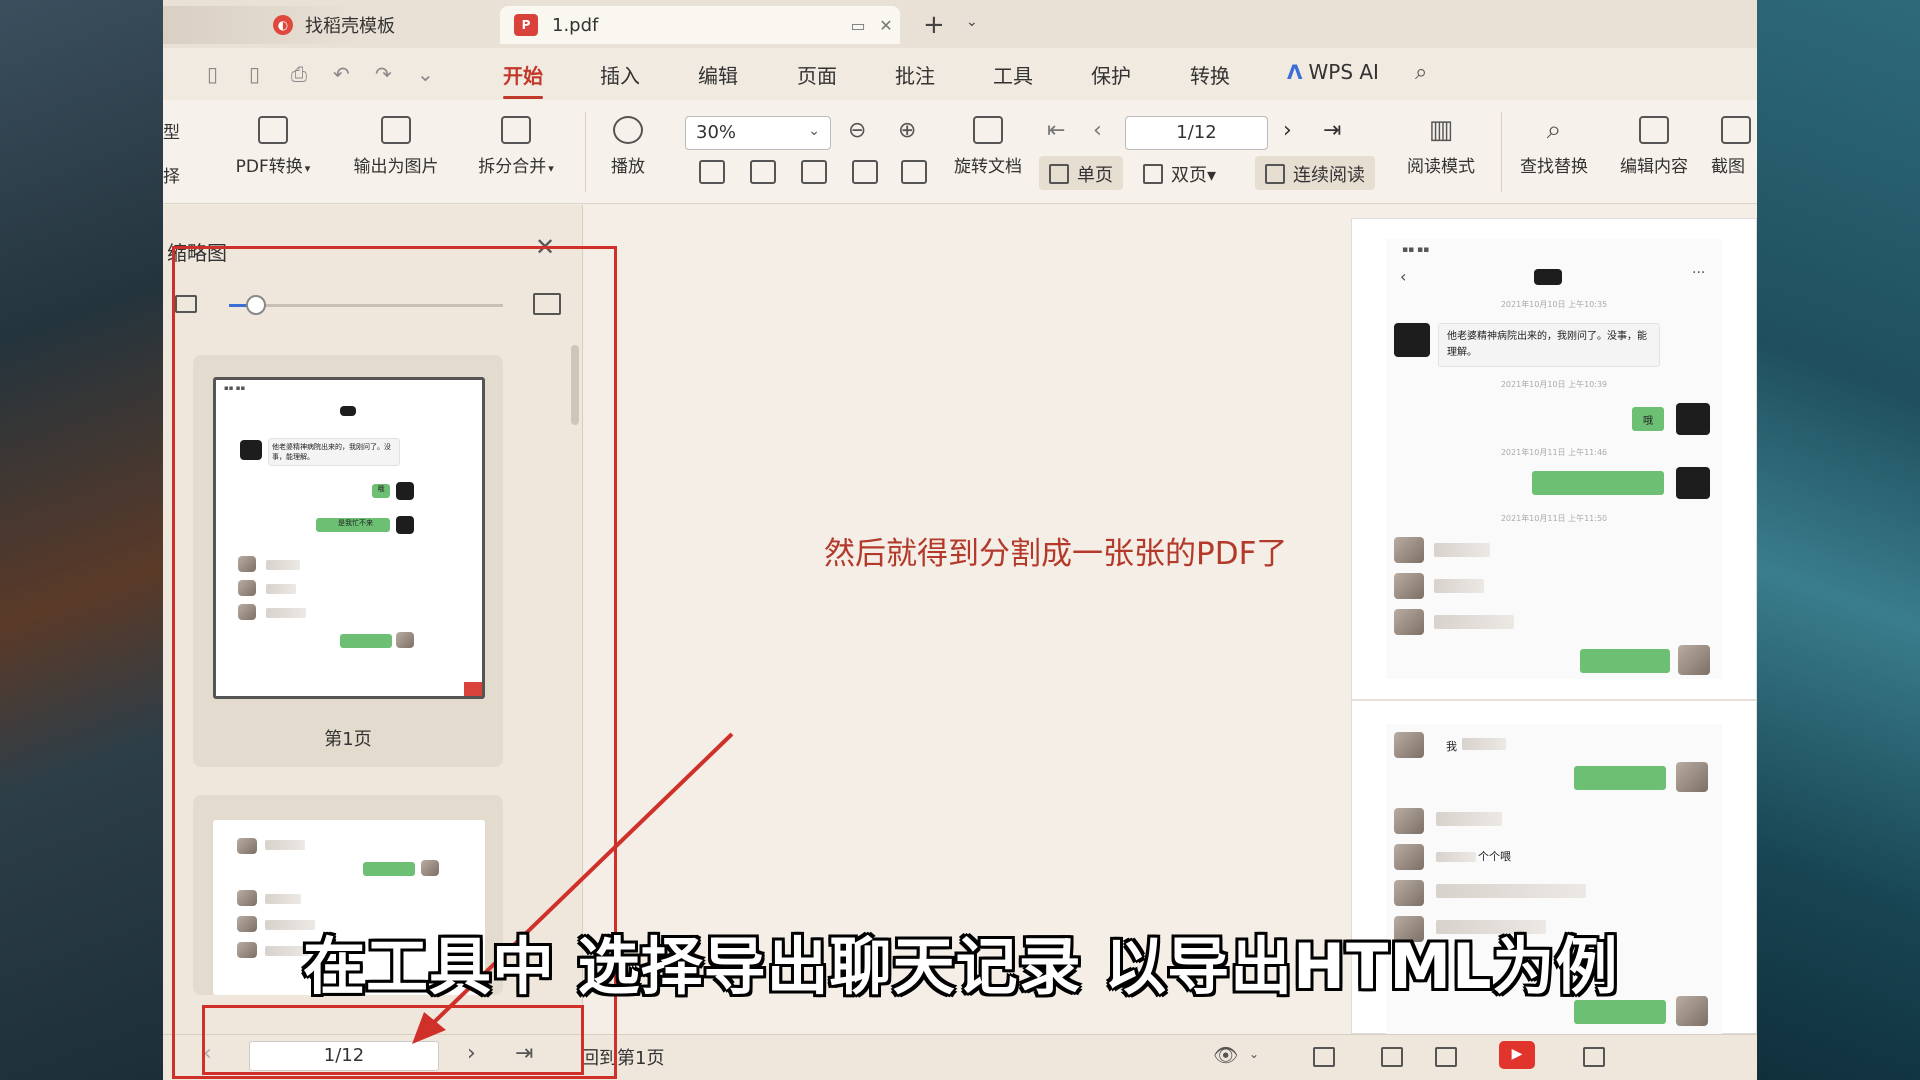 The image size is (1920, 1080). What do you see at coordinates (817, 74) in the screenshot?
I see `tab-page: 页面` at bounding box center [817, 74].